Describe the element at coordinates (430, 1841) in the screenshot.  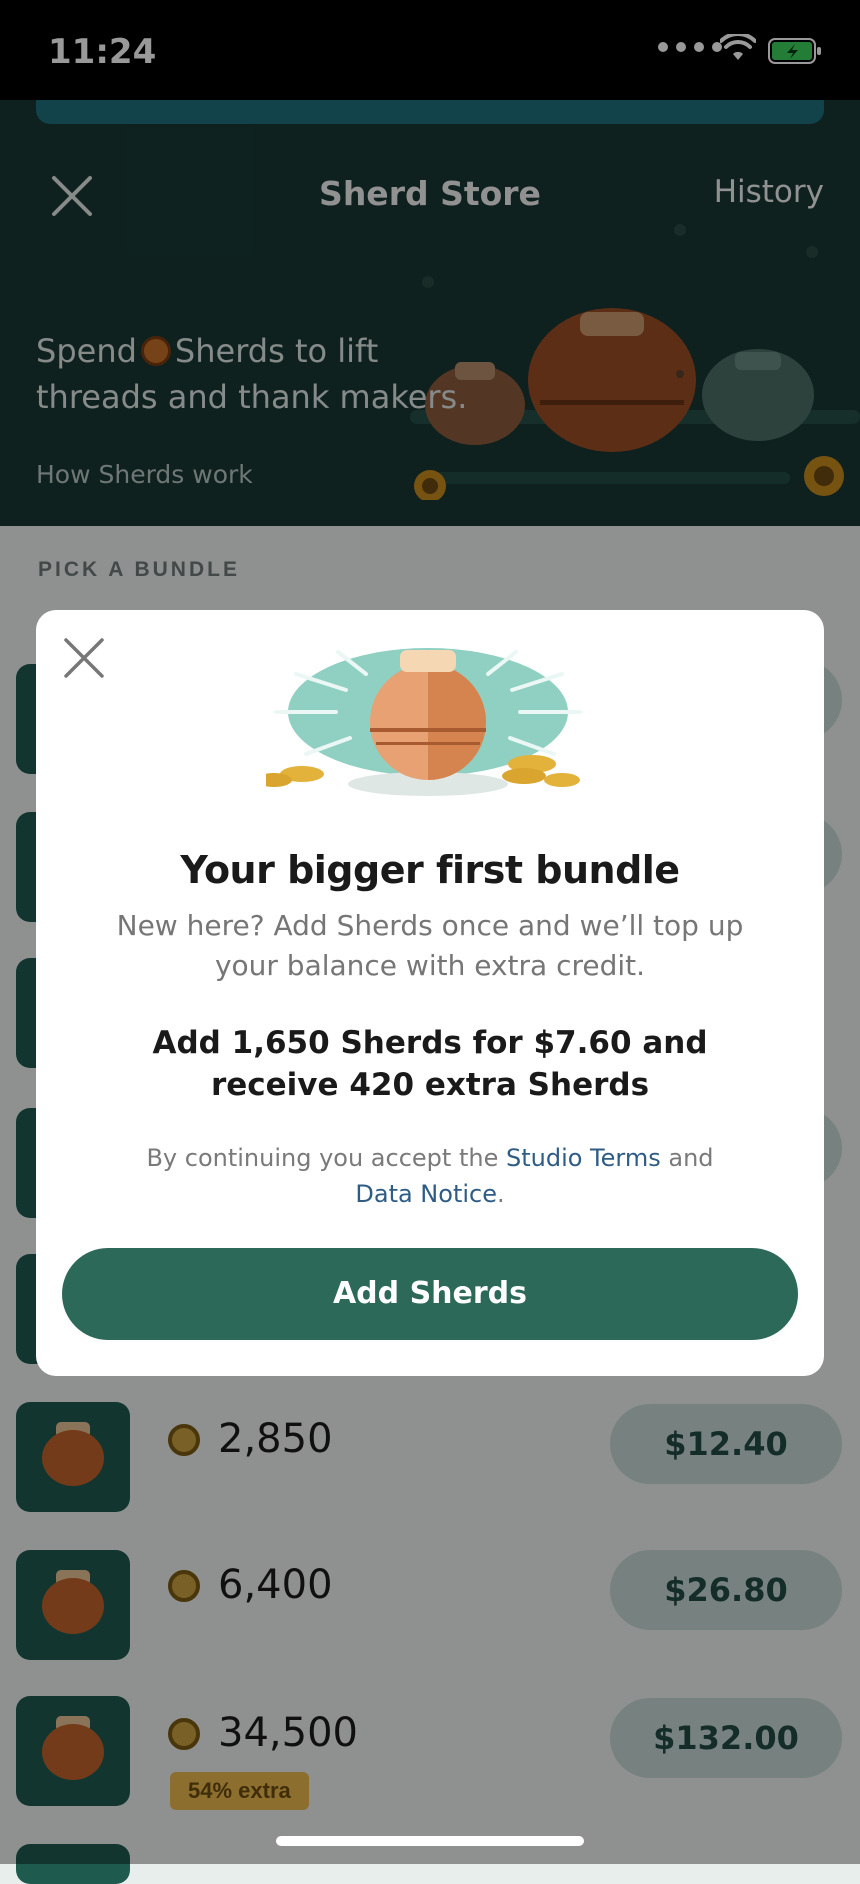
I see `home-indicator` at that location.